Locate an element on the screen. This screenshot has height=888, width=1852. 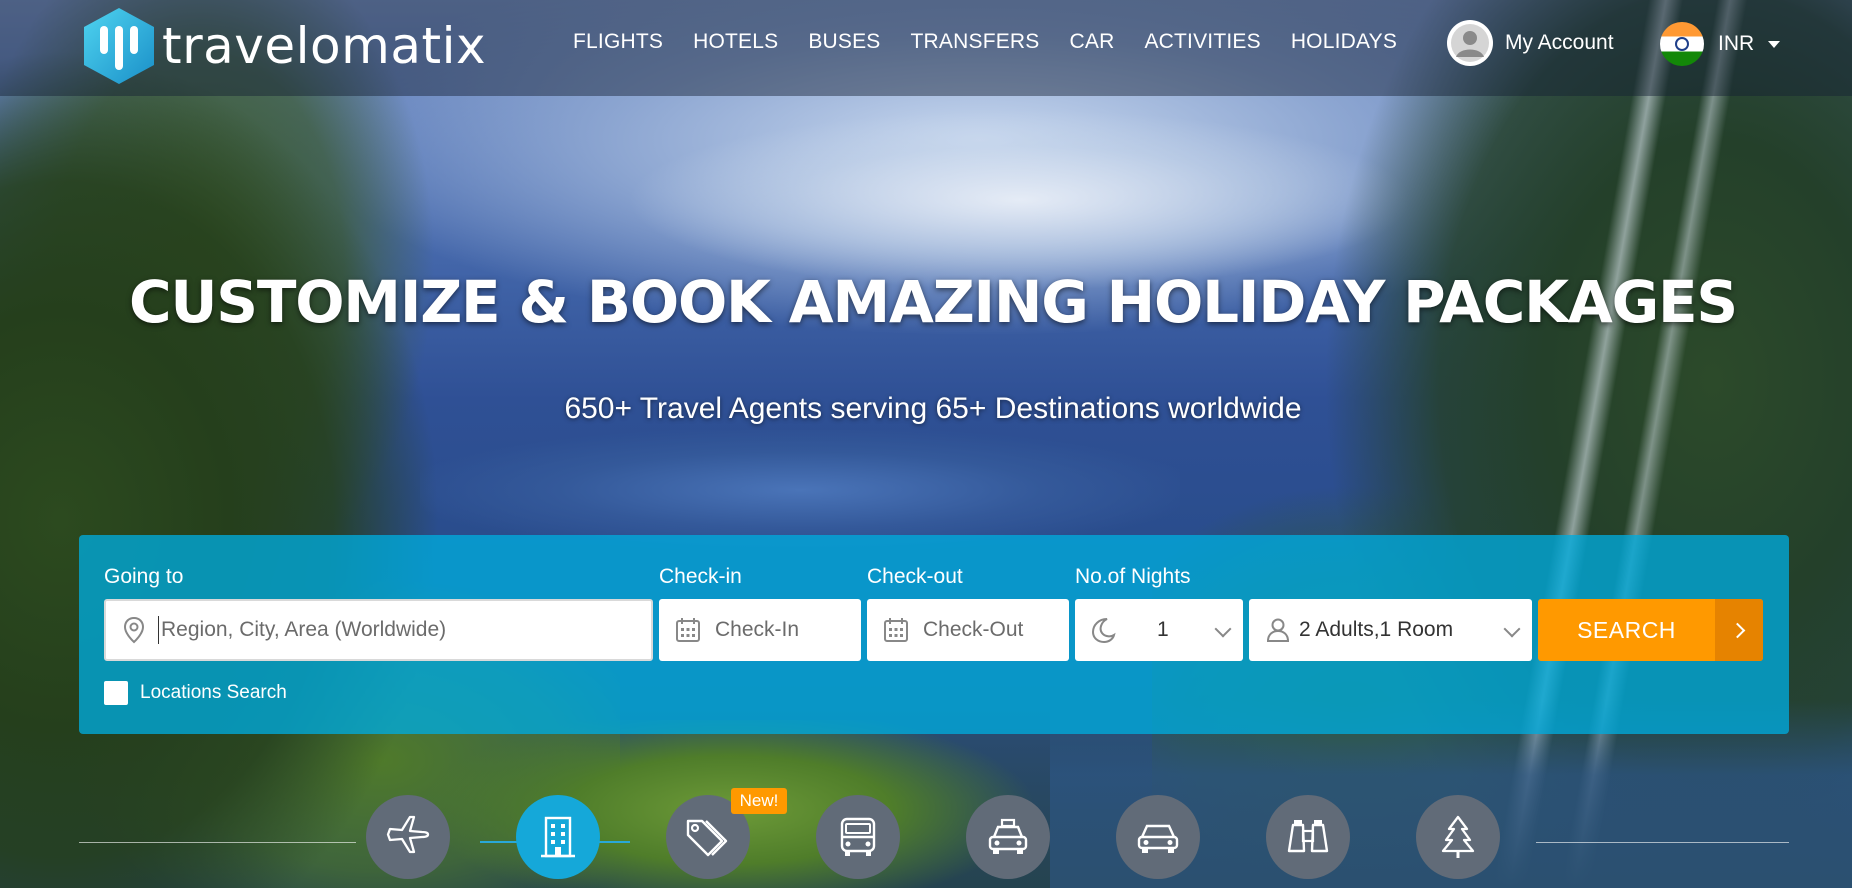
new-badge: New! is located at coordinates (759, 801).